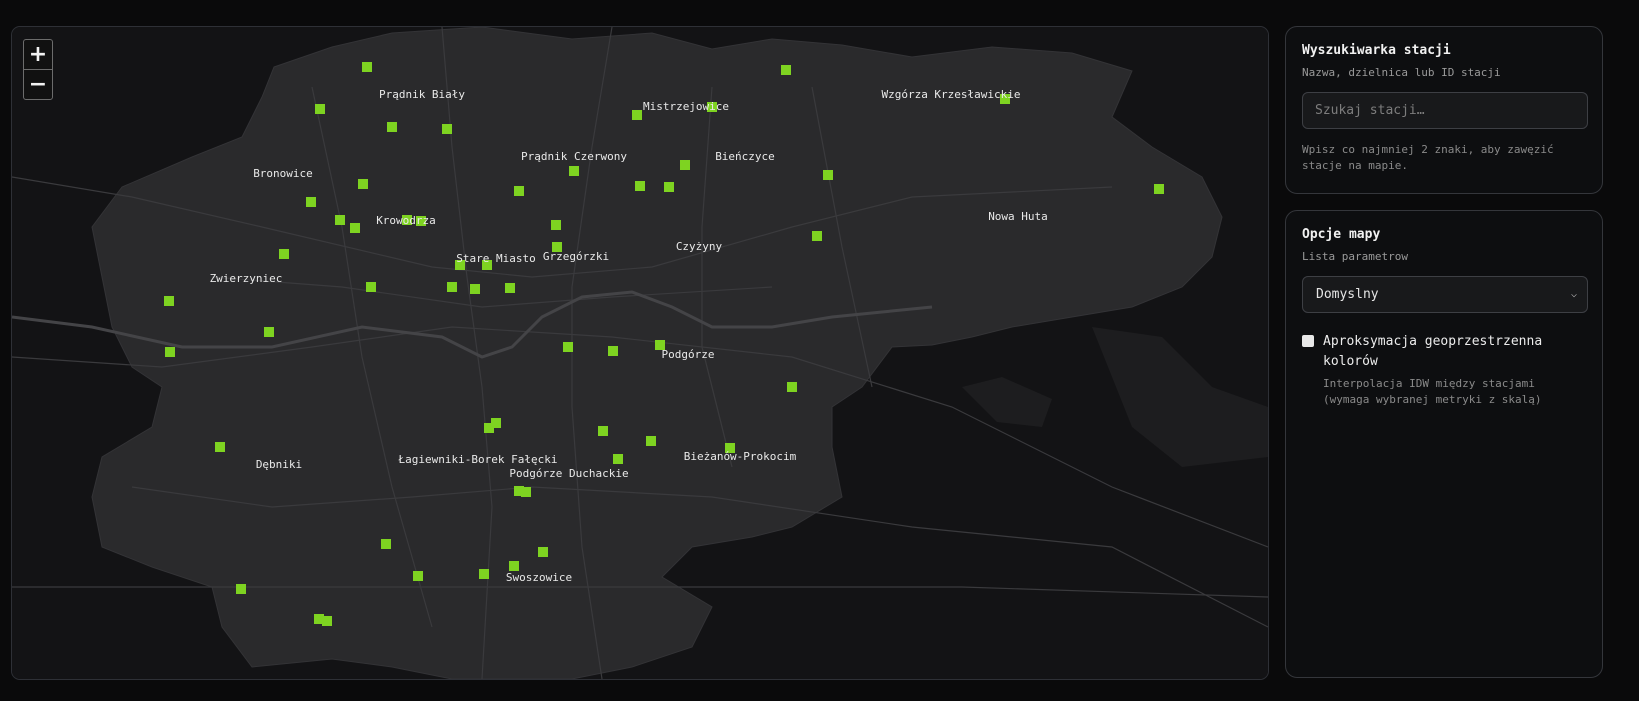 The height and width of the screenshot is (701, 1639). Describe the element at coordinates (688, 354) in the screenshot. I see `district-label: Podgórze` at that location.